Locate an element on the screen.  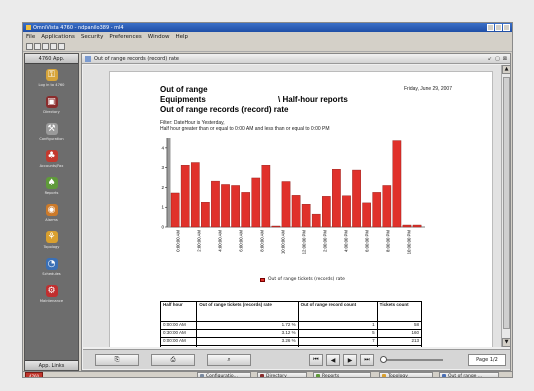
report-title-2: Equipments \ Half-hour reports is located at coordinates (254, 99).